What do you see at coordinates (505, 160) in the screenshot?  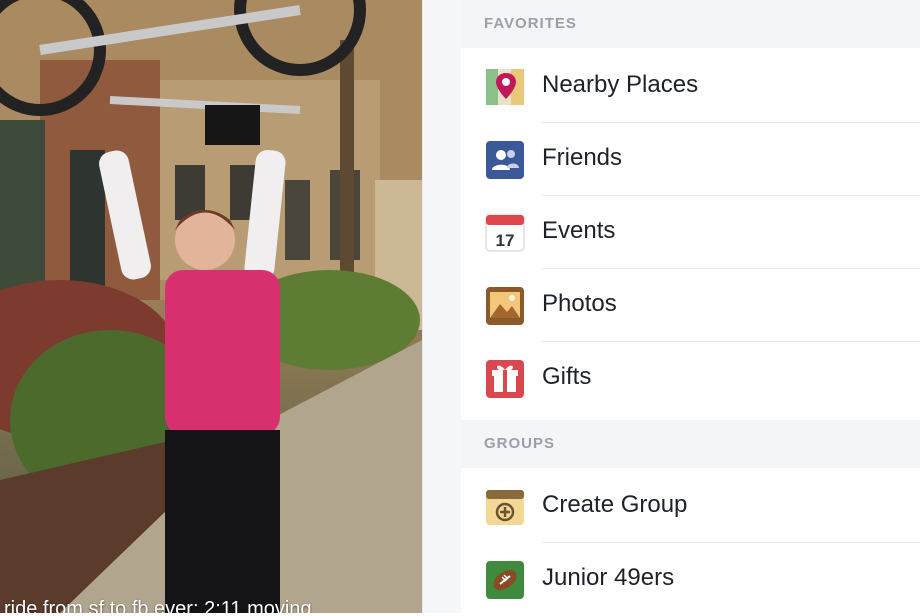 I see `friends-icon` at bounding box center [505, 160].